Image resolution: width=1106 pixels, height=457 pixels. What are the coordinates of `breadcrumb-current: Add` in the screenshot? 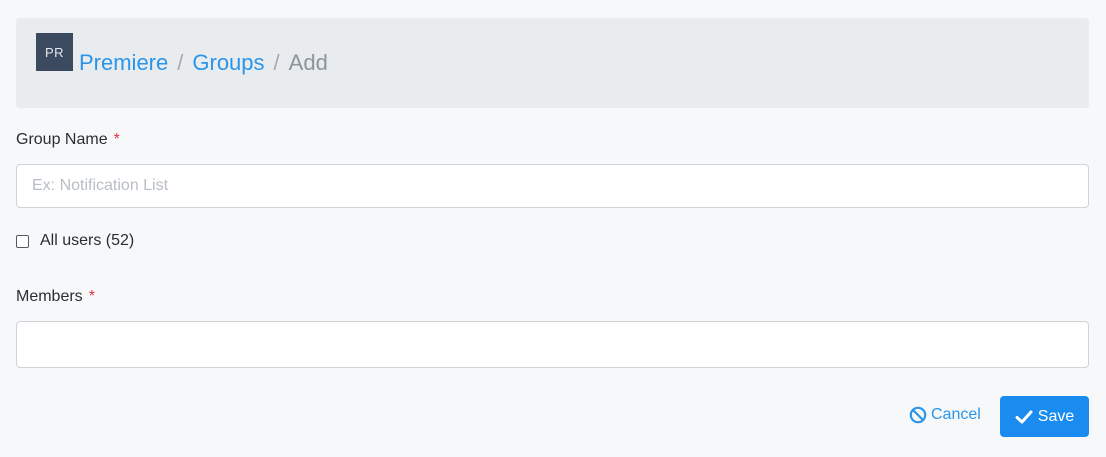 It's located at (308, 62).